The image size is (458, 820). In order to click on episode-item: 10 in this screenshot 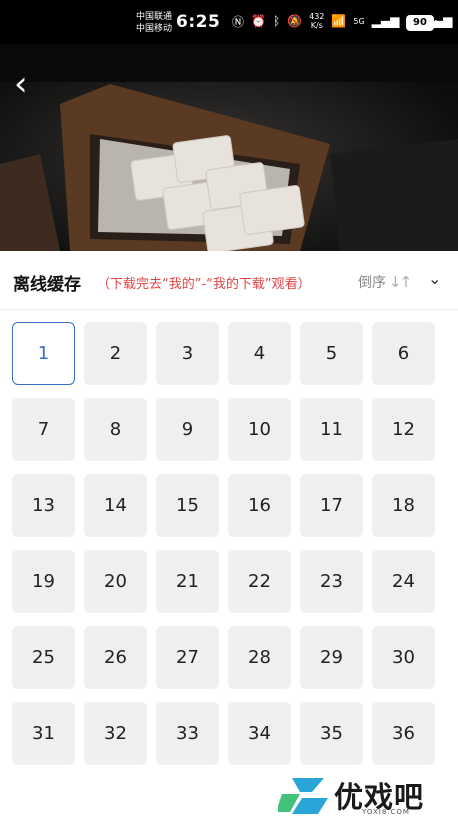, I will do `click(259, 429)`.